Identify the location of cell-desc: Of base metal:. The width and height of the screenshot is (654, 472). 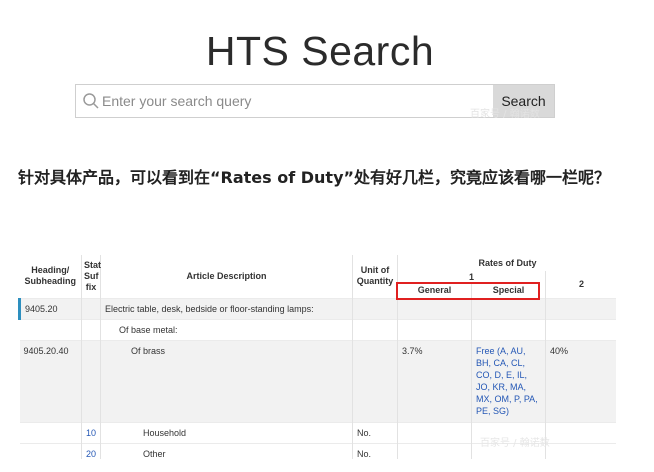
(226, 329).